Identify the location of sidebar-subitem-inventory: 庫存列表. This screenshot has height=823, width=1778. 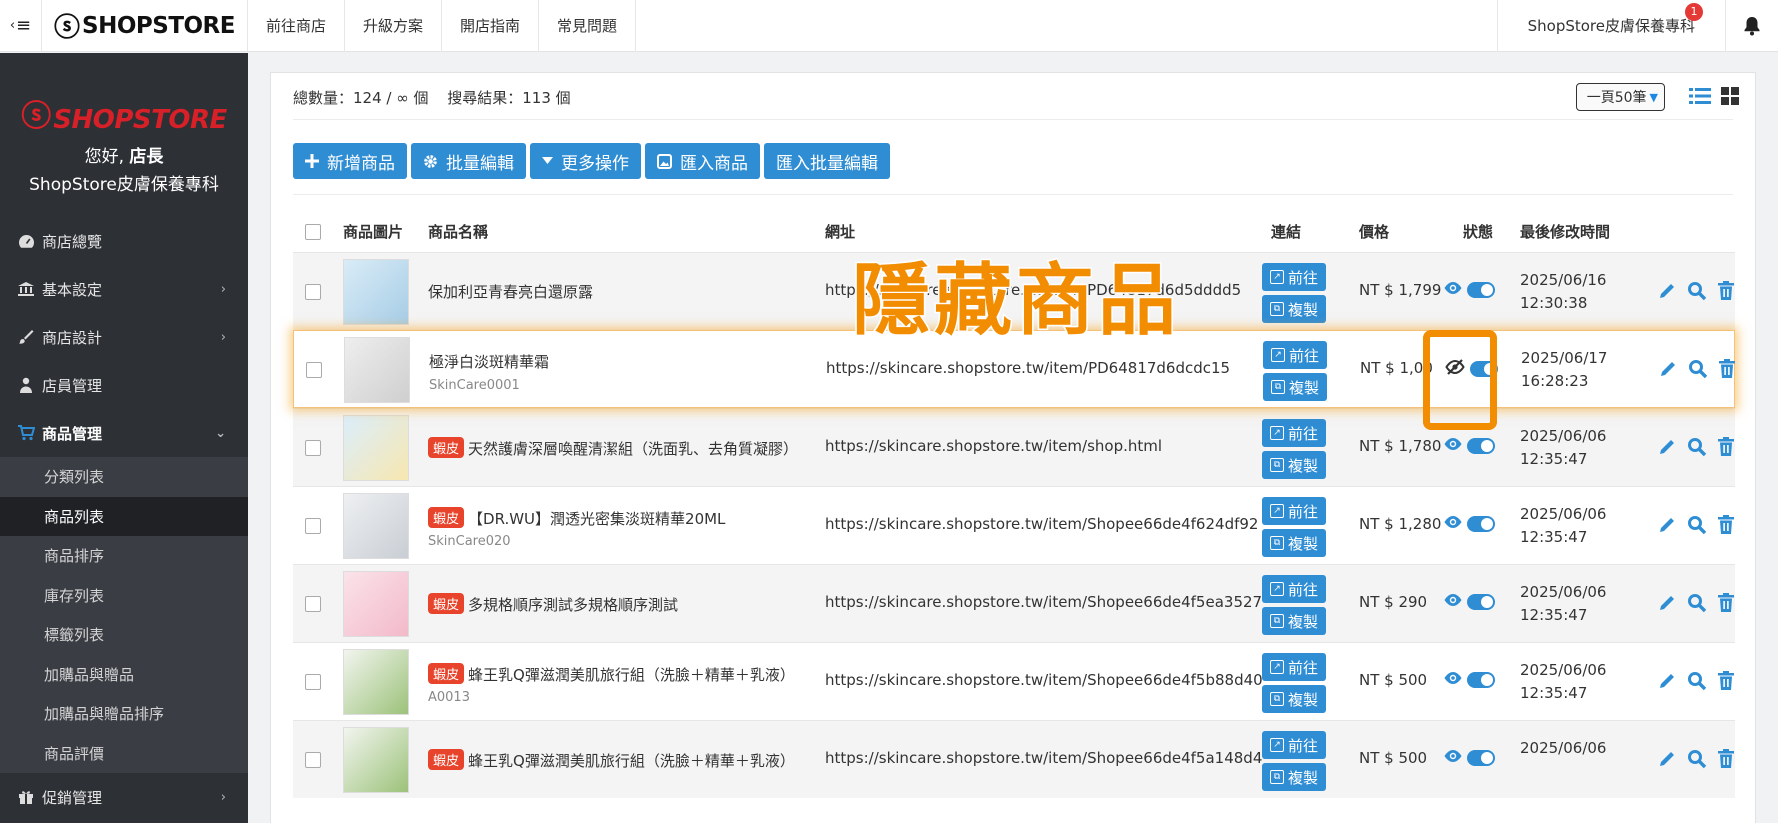
(124, 596).